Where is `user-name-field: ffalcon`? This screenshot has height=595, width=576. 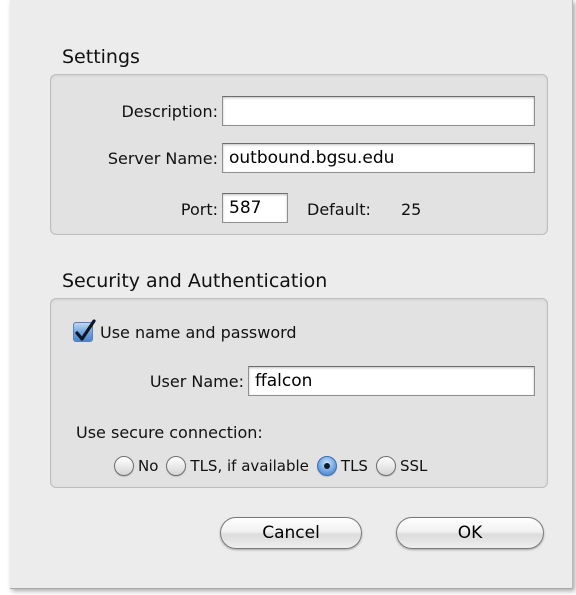
user-name-field: ffalcon is located at coordinates (391, 381).